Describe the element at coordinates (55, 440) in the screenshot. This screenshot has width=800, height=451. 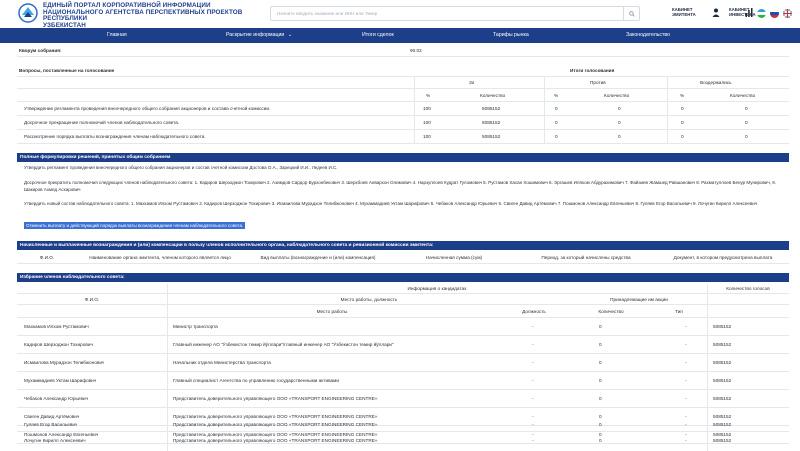
I see `member-name: Лочугин Кирилл Алексеевич` at that location.